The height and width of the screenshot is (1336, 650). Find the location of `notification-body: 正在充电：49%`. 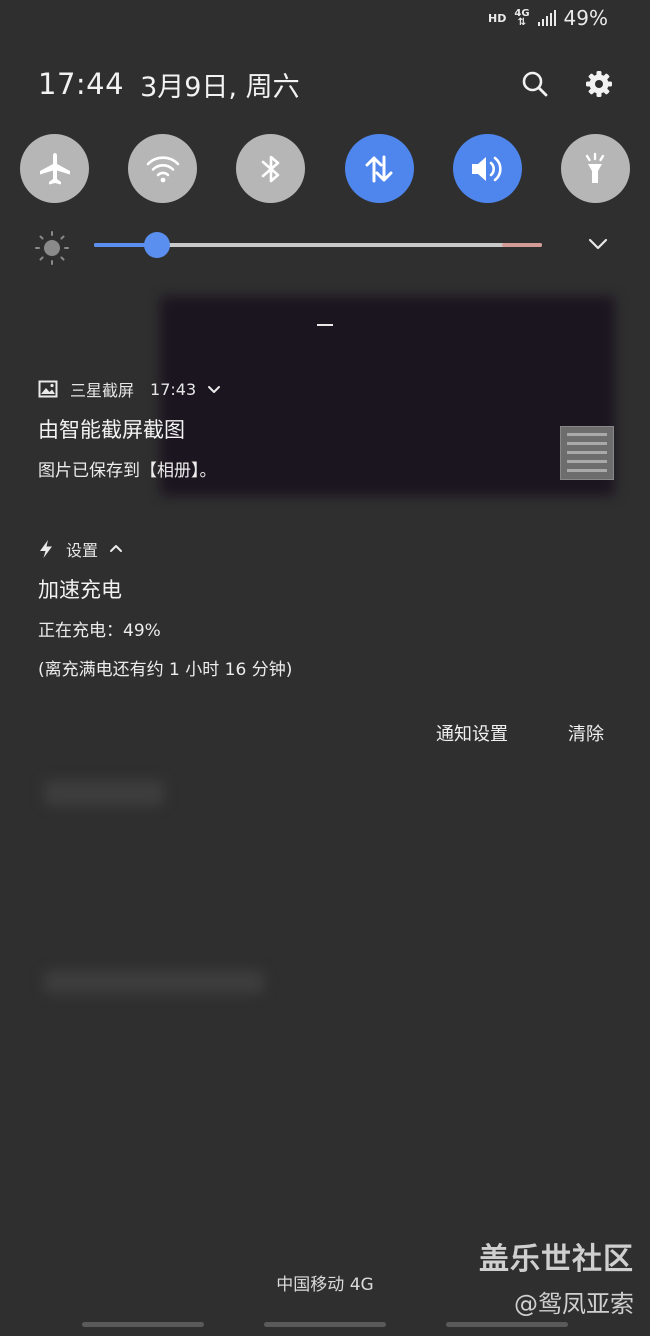

notification-body: 正在充电：49% is located at coordinates (99, 631).